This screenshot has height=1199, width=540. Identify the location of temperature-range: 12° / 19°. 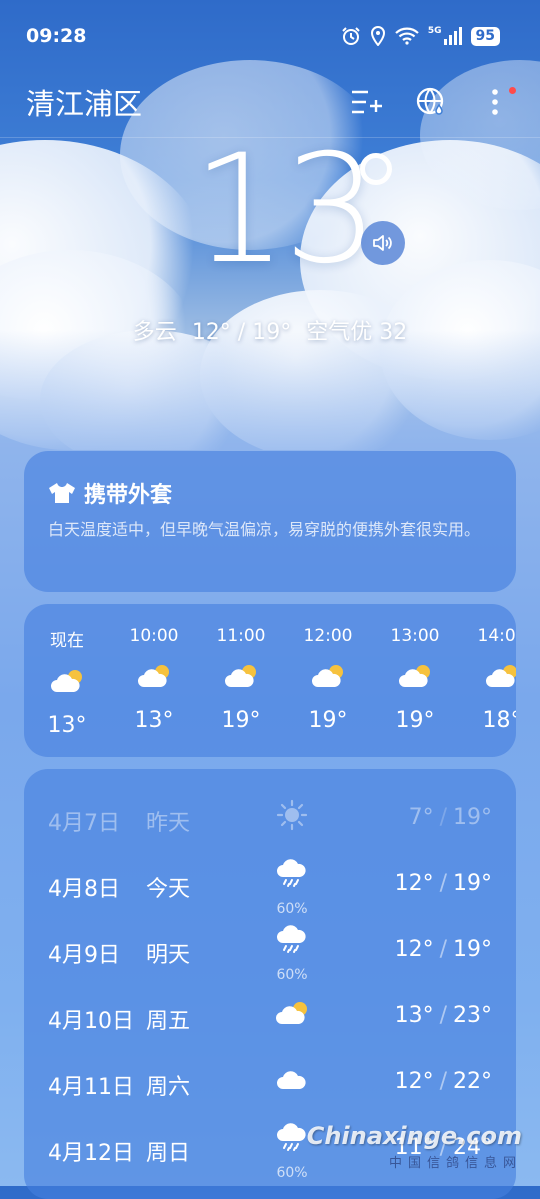
(241, 332).